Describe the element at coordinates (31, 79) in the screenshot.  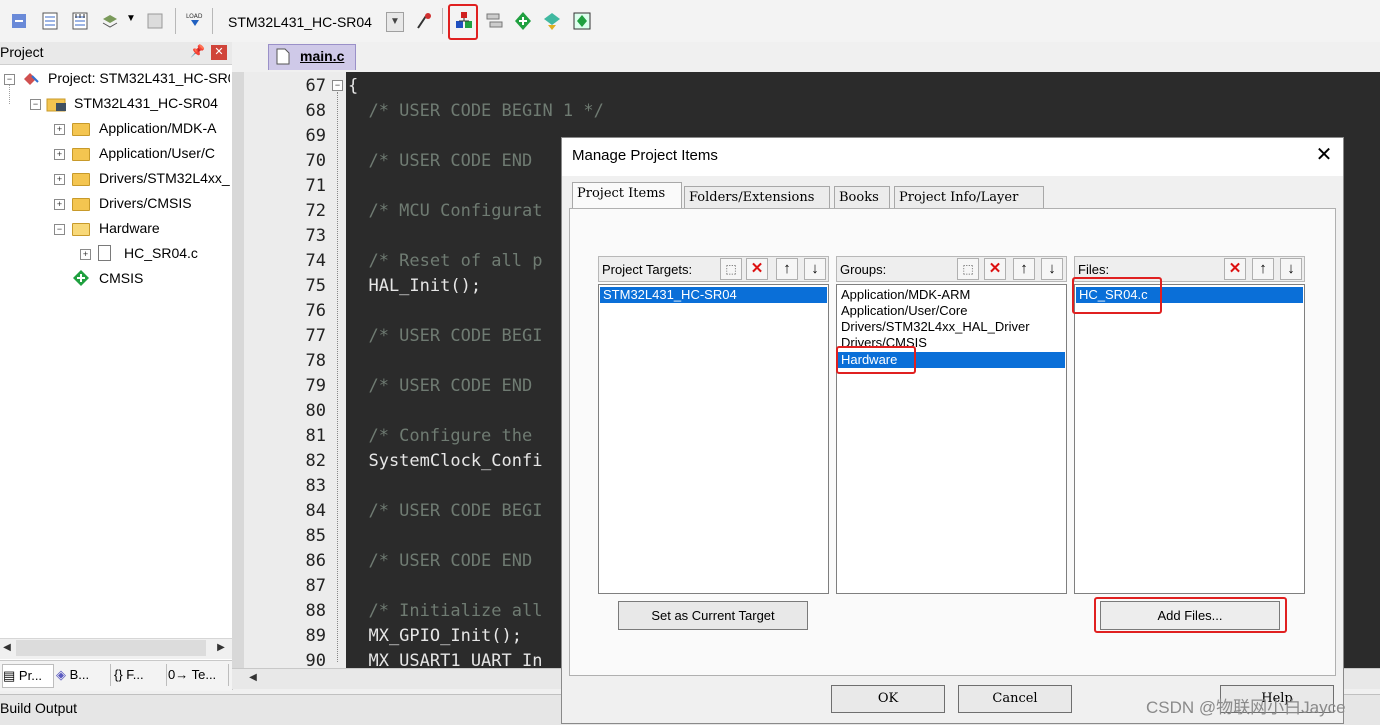
I see `project-icon` at that location.